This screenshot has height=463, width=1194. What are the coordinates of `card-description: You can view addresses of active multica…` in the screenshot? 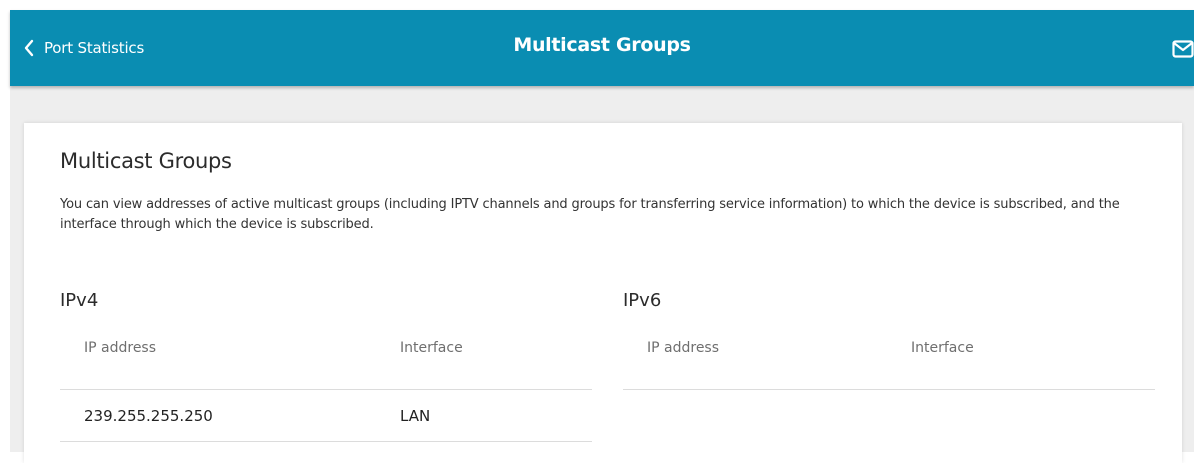 It's located at (590, 214).